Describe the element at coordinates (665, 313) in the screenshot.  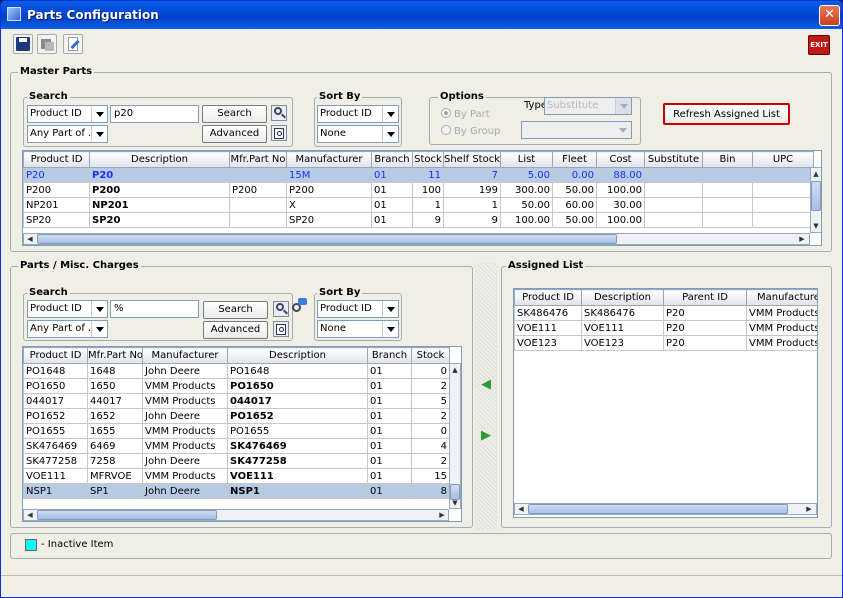
I see `table-row: SK486476 SK486476 P20 VMM Products` at that location.